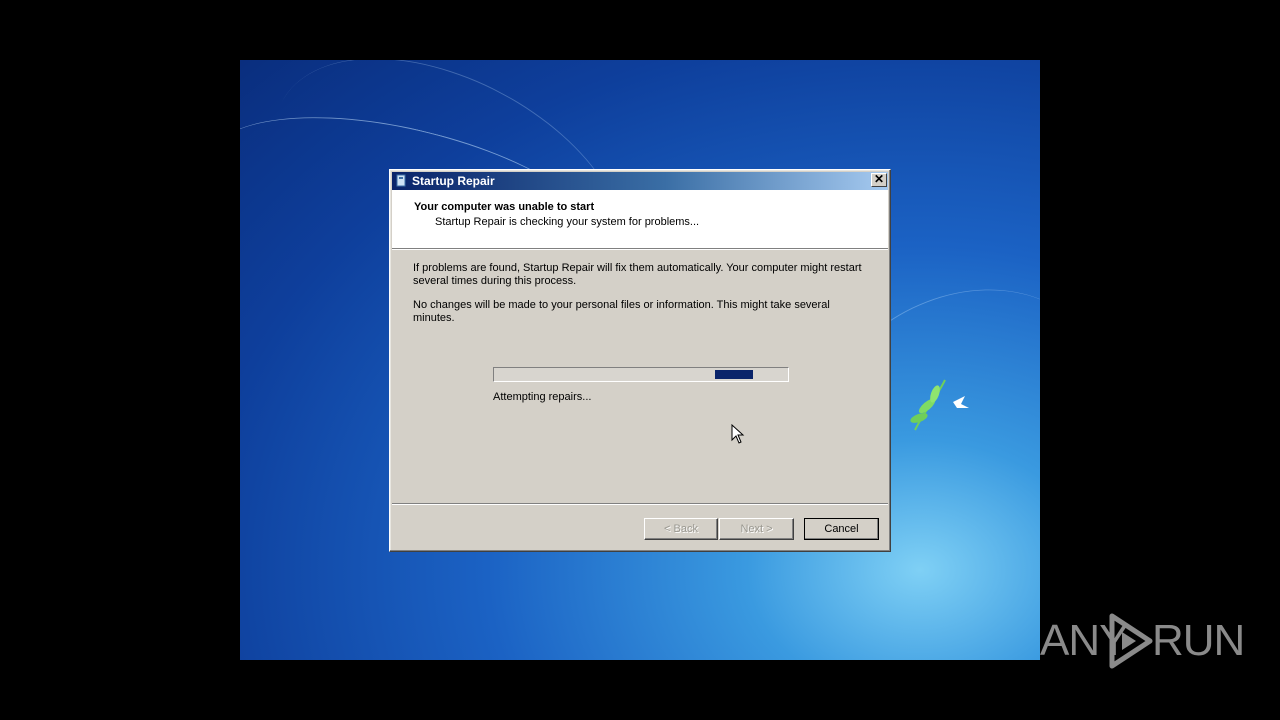 This screenshot has height=720, width=1280. I want to click on footer-divider, so click(640, 504).